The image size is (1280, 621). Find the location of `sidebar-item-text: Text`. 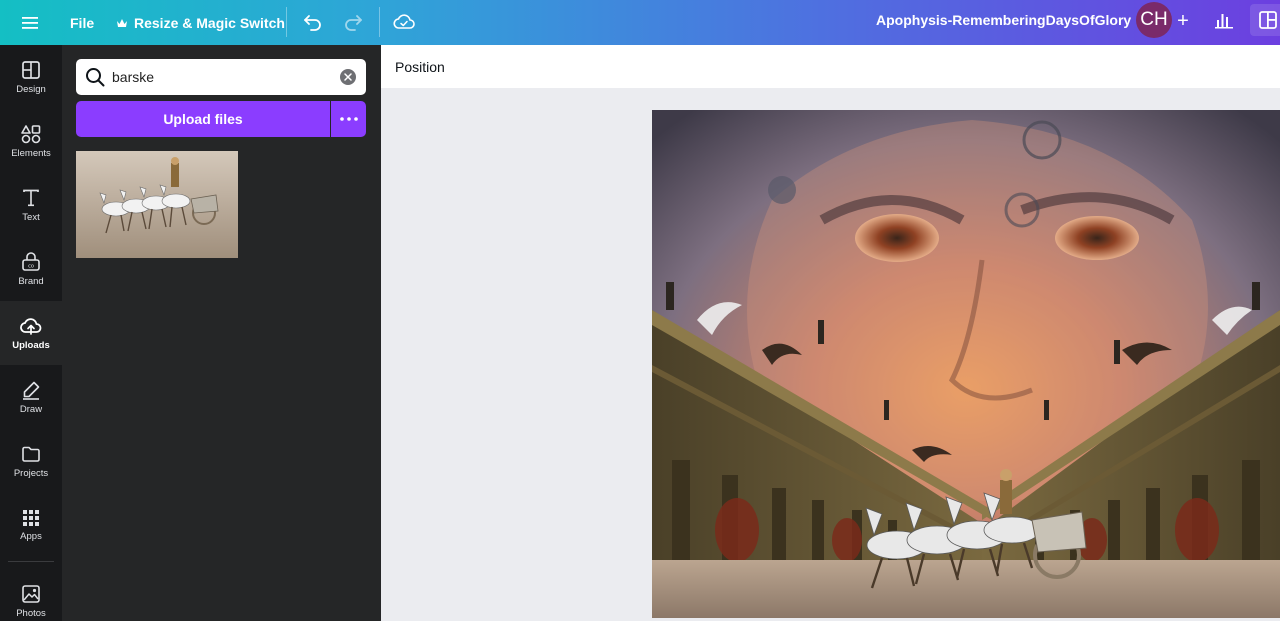

sidebar-item-text: Text is located at coordinates (31, 205).